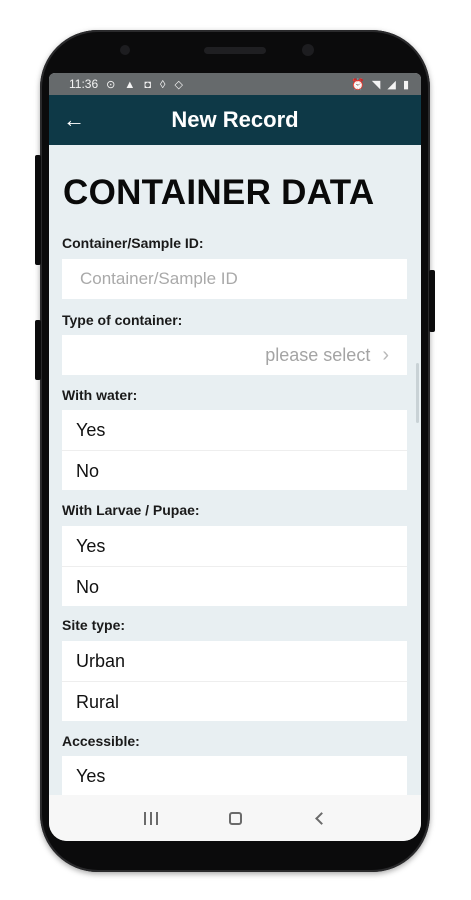  I want to click on accessible-options: Yes, so click(234, 775).